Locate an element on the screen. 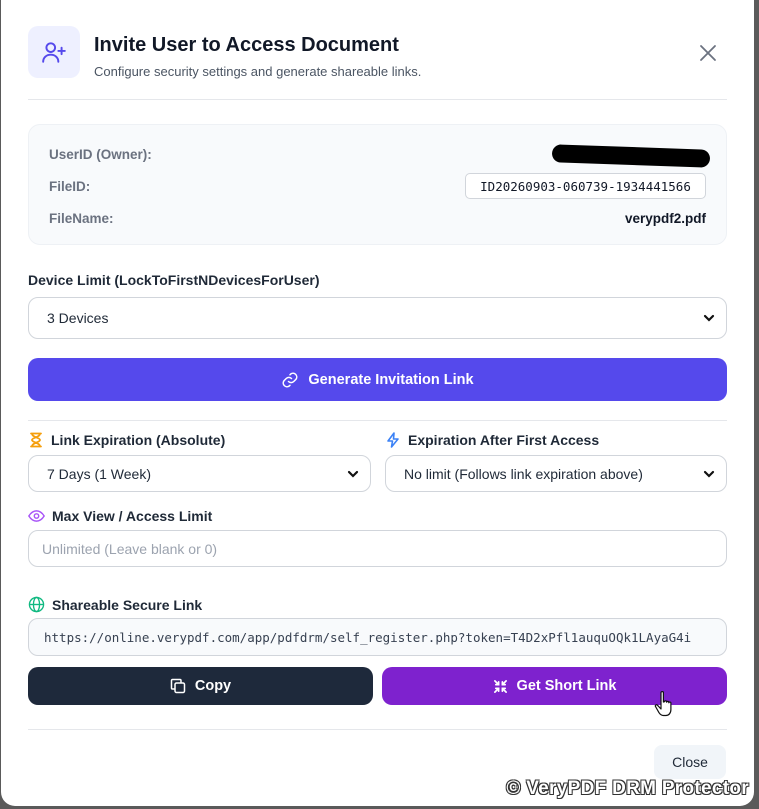  compress-icon is located at coordinates (500, 686).